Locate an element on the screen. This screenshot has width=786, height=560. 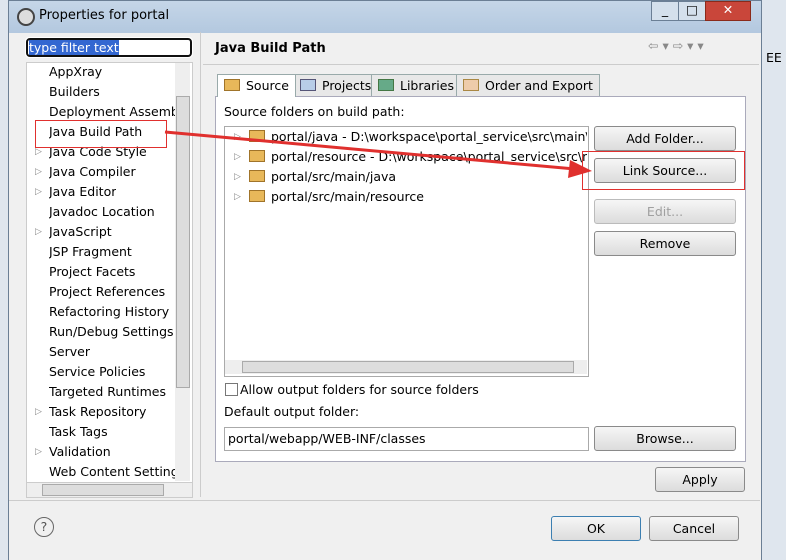
tab-source: Source is located at coordinates (256, 85).